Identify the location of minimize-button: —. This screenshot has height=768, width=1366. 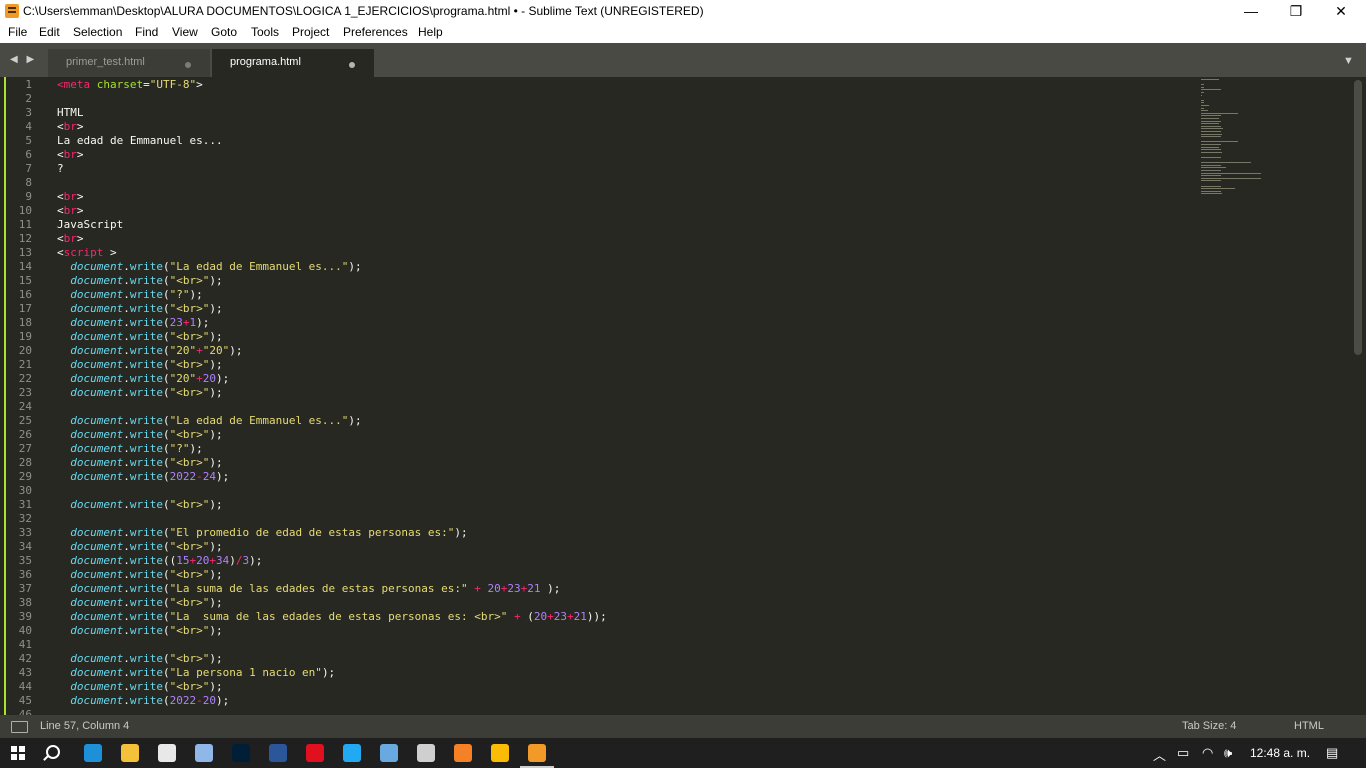
(1251, 11).